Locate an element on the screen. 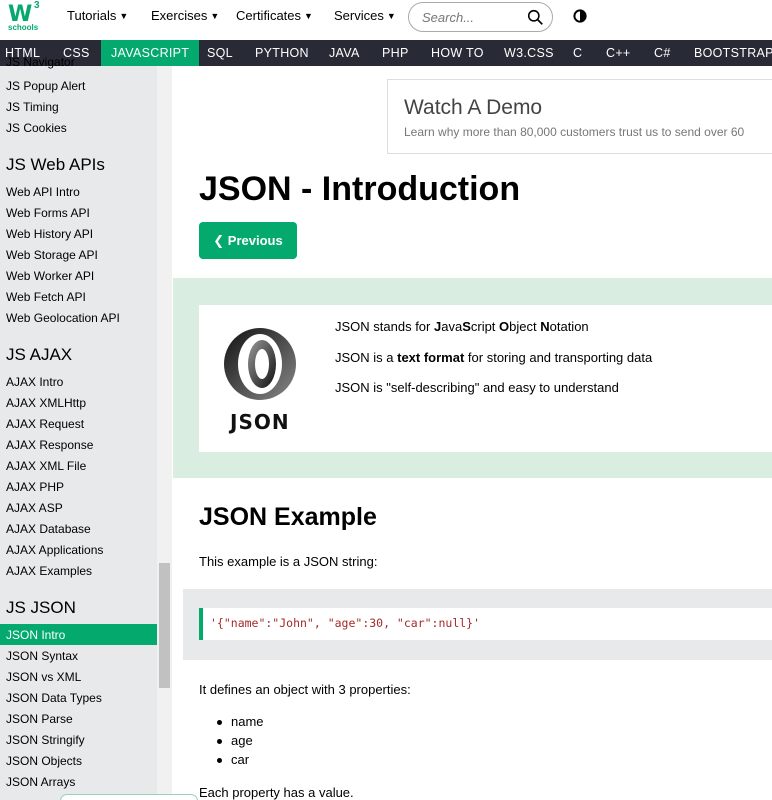 The image size is (772, 800). sidebar-item-json-stringify: JSON Stringify is located at coordinates (45, 740).